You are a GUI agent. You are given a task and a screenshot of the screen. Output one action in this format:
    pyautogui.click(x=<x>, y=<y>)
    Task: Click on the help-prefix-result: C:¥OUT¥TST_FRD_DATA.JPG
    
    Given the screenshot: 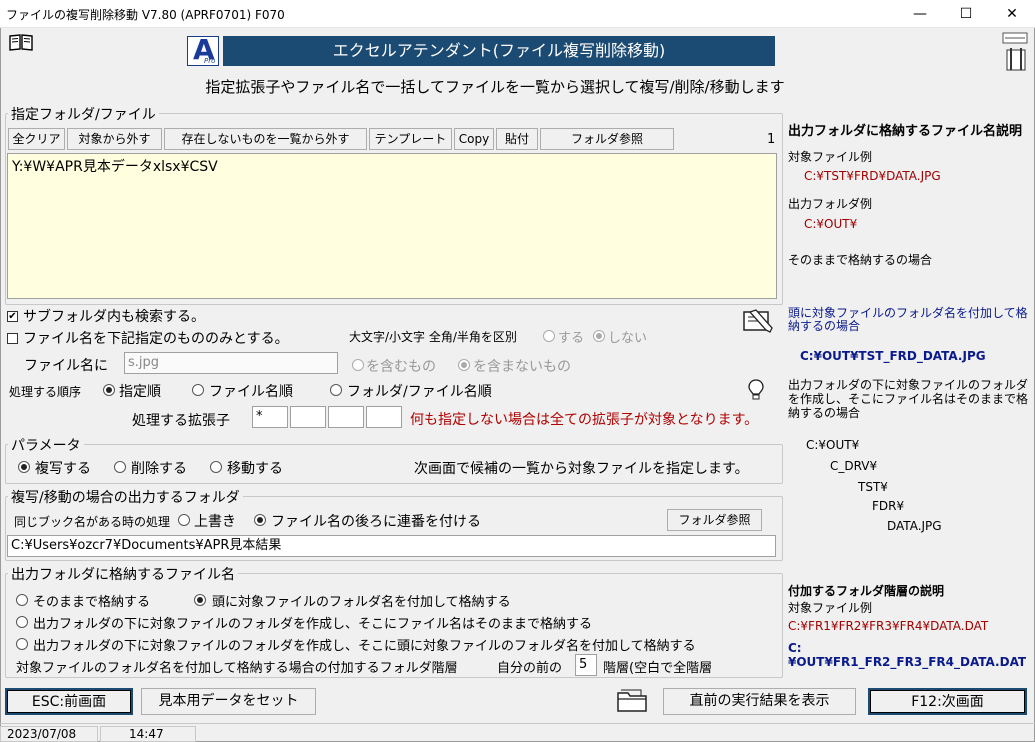 What is the action you would take?
    pyautogui.click(x=893, y=356)
    